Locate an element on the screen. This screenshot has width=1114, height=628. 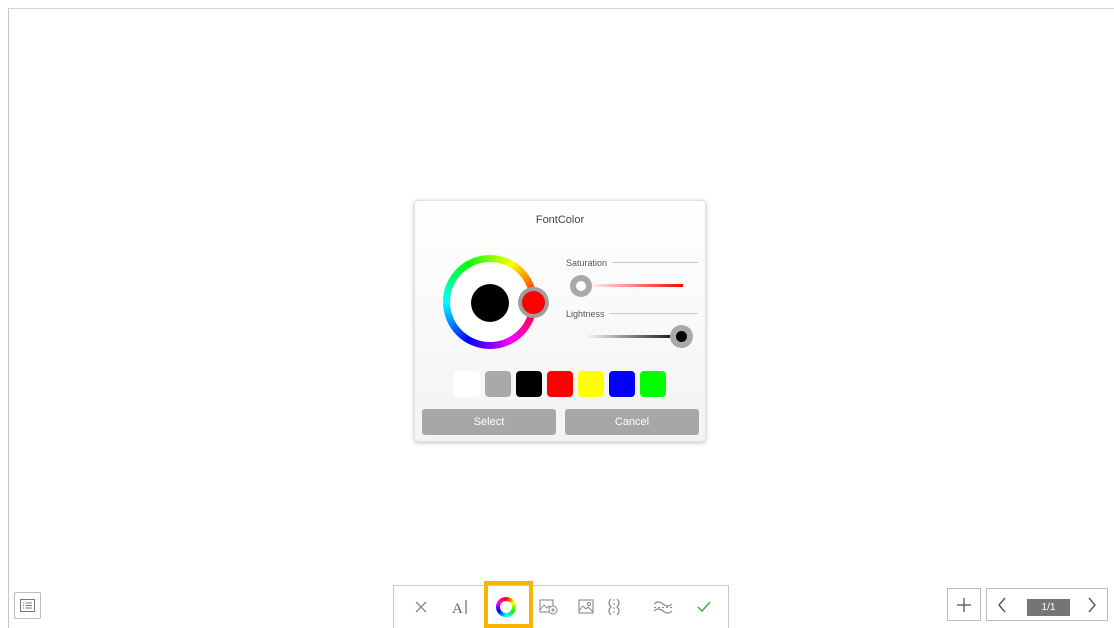
image-add-button is located at coordinates (548, 607).